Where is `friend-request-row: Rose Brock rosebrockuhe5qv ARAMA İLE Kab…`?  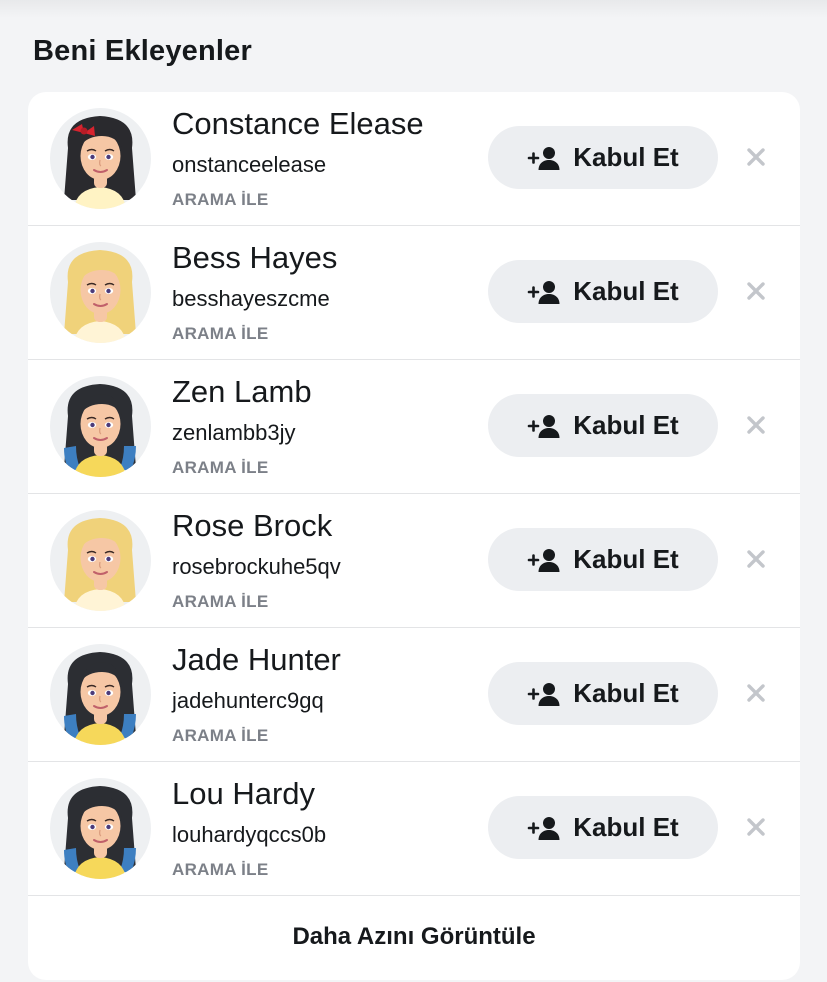
friend-request-row: Rose Brock rosebrockuhe5qv ARAMA İLE Kab… is located at coordinates (414, 561).